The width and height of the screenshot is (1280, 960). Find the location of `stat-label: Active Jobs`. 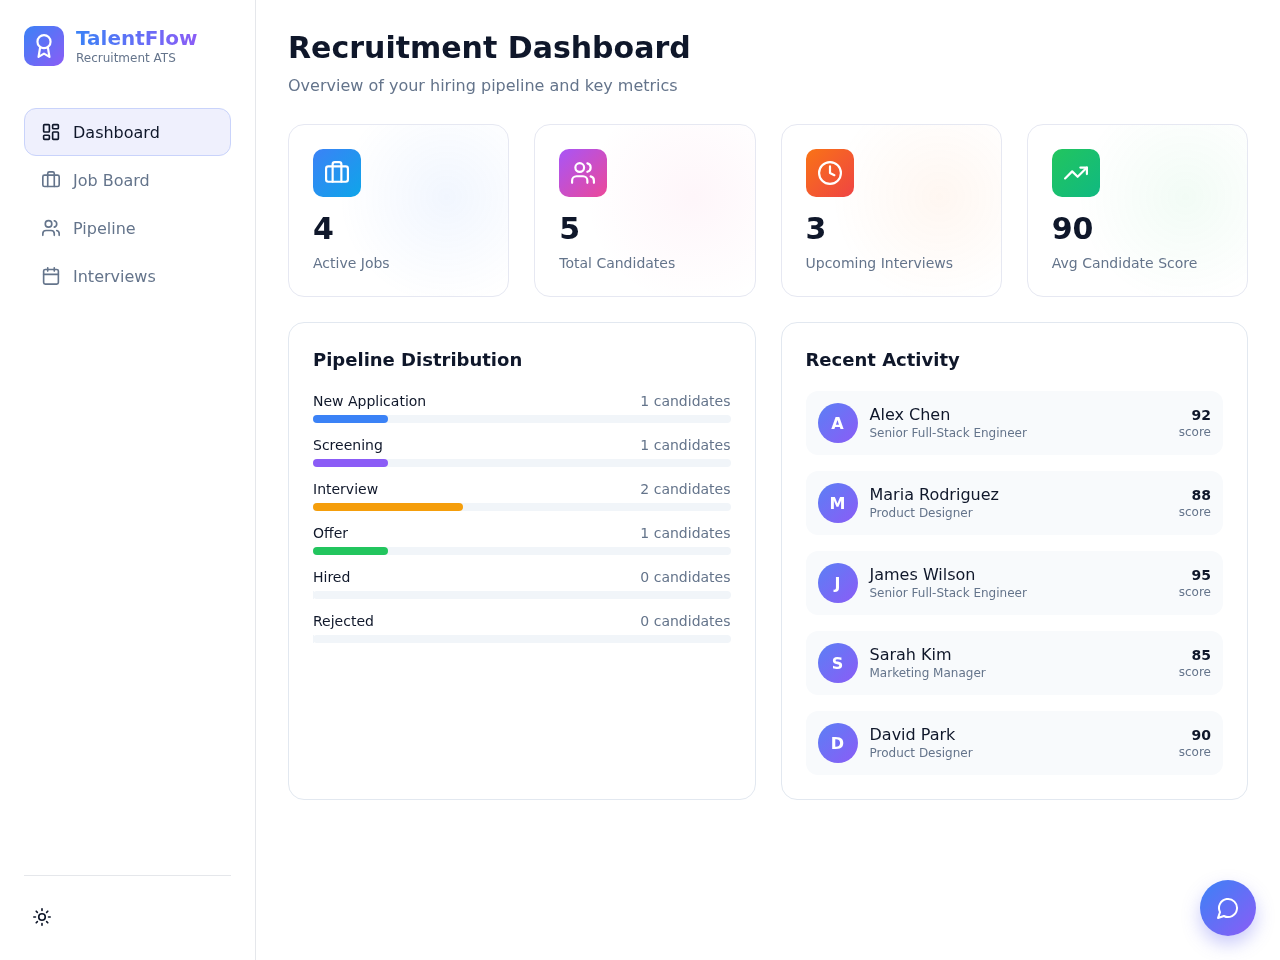

stat-label: Active Jobs is located at coordinates (352, 263).